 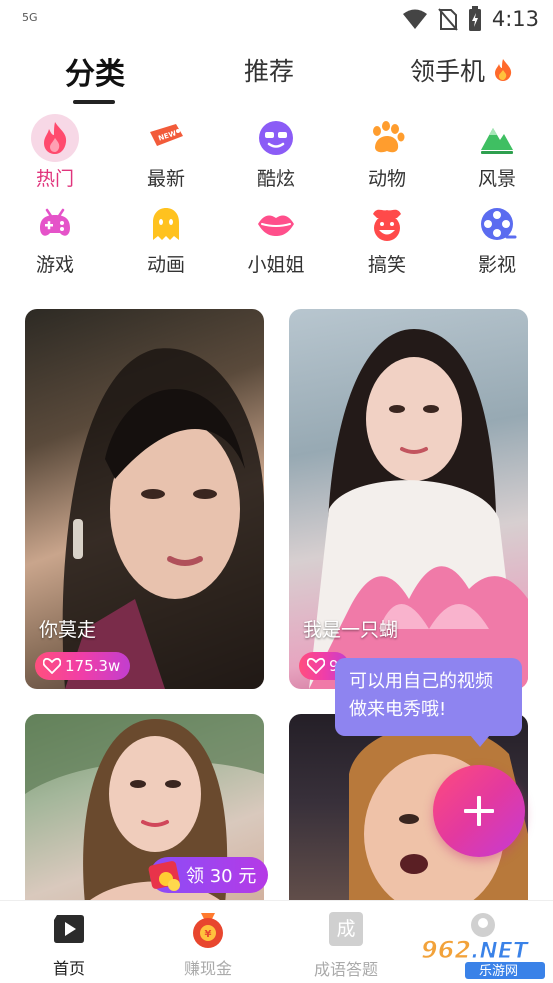 What do you see at coordinates (498, 971) in the screenshot?
I see `svg-text: 乐游网` at bounding box center [498, 971].